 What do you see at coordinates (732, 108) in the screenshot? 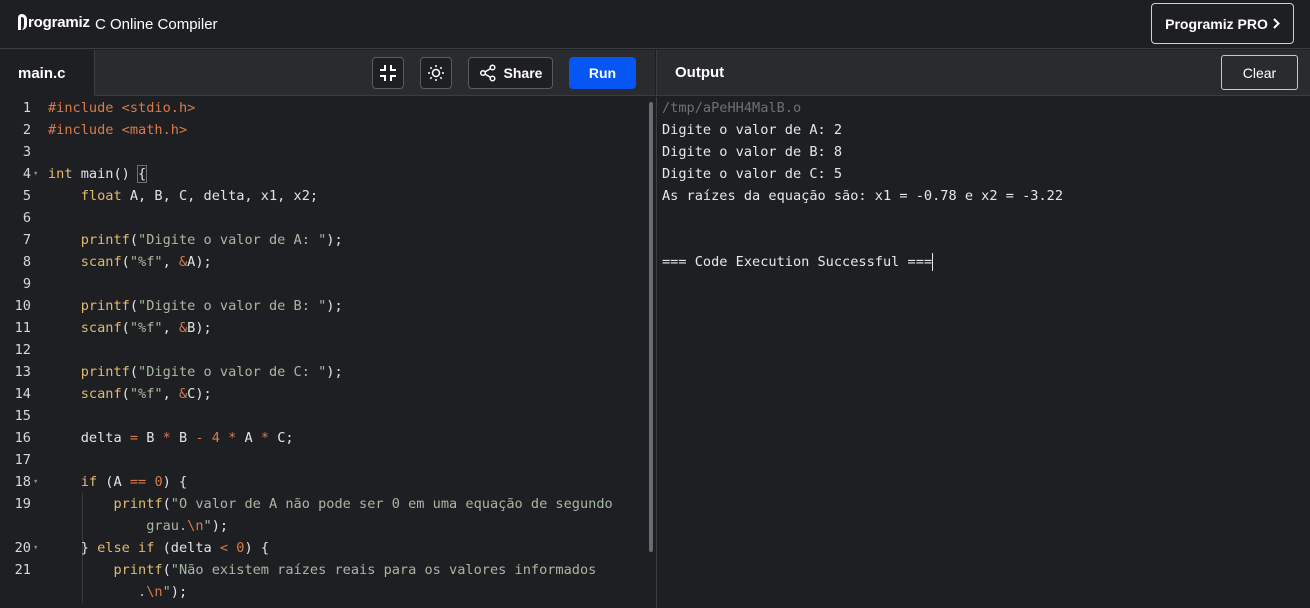
I see `output-path: /tmp/aPeHH4MalB.o` at bounding box center [732, 108].